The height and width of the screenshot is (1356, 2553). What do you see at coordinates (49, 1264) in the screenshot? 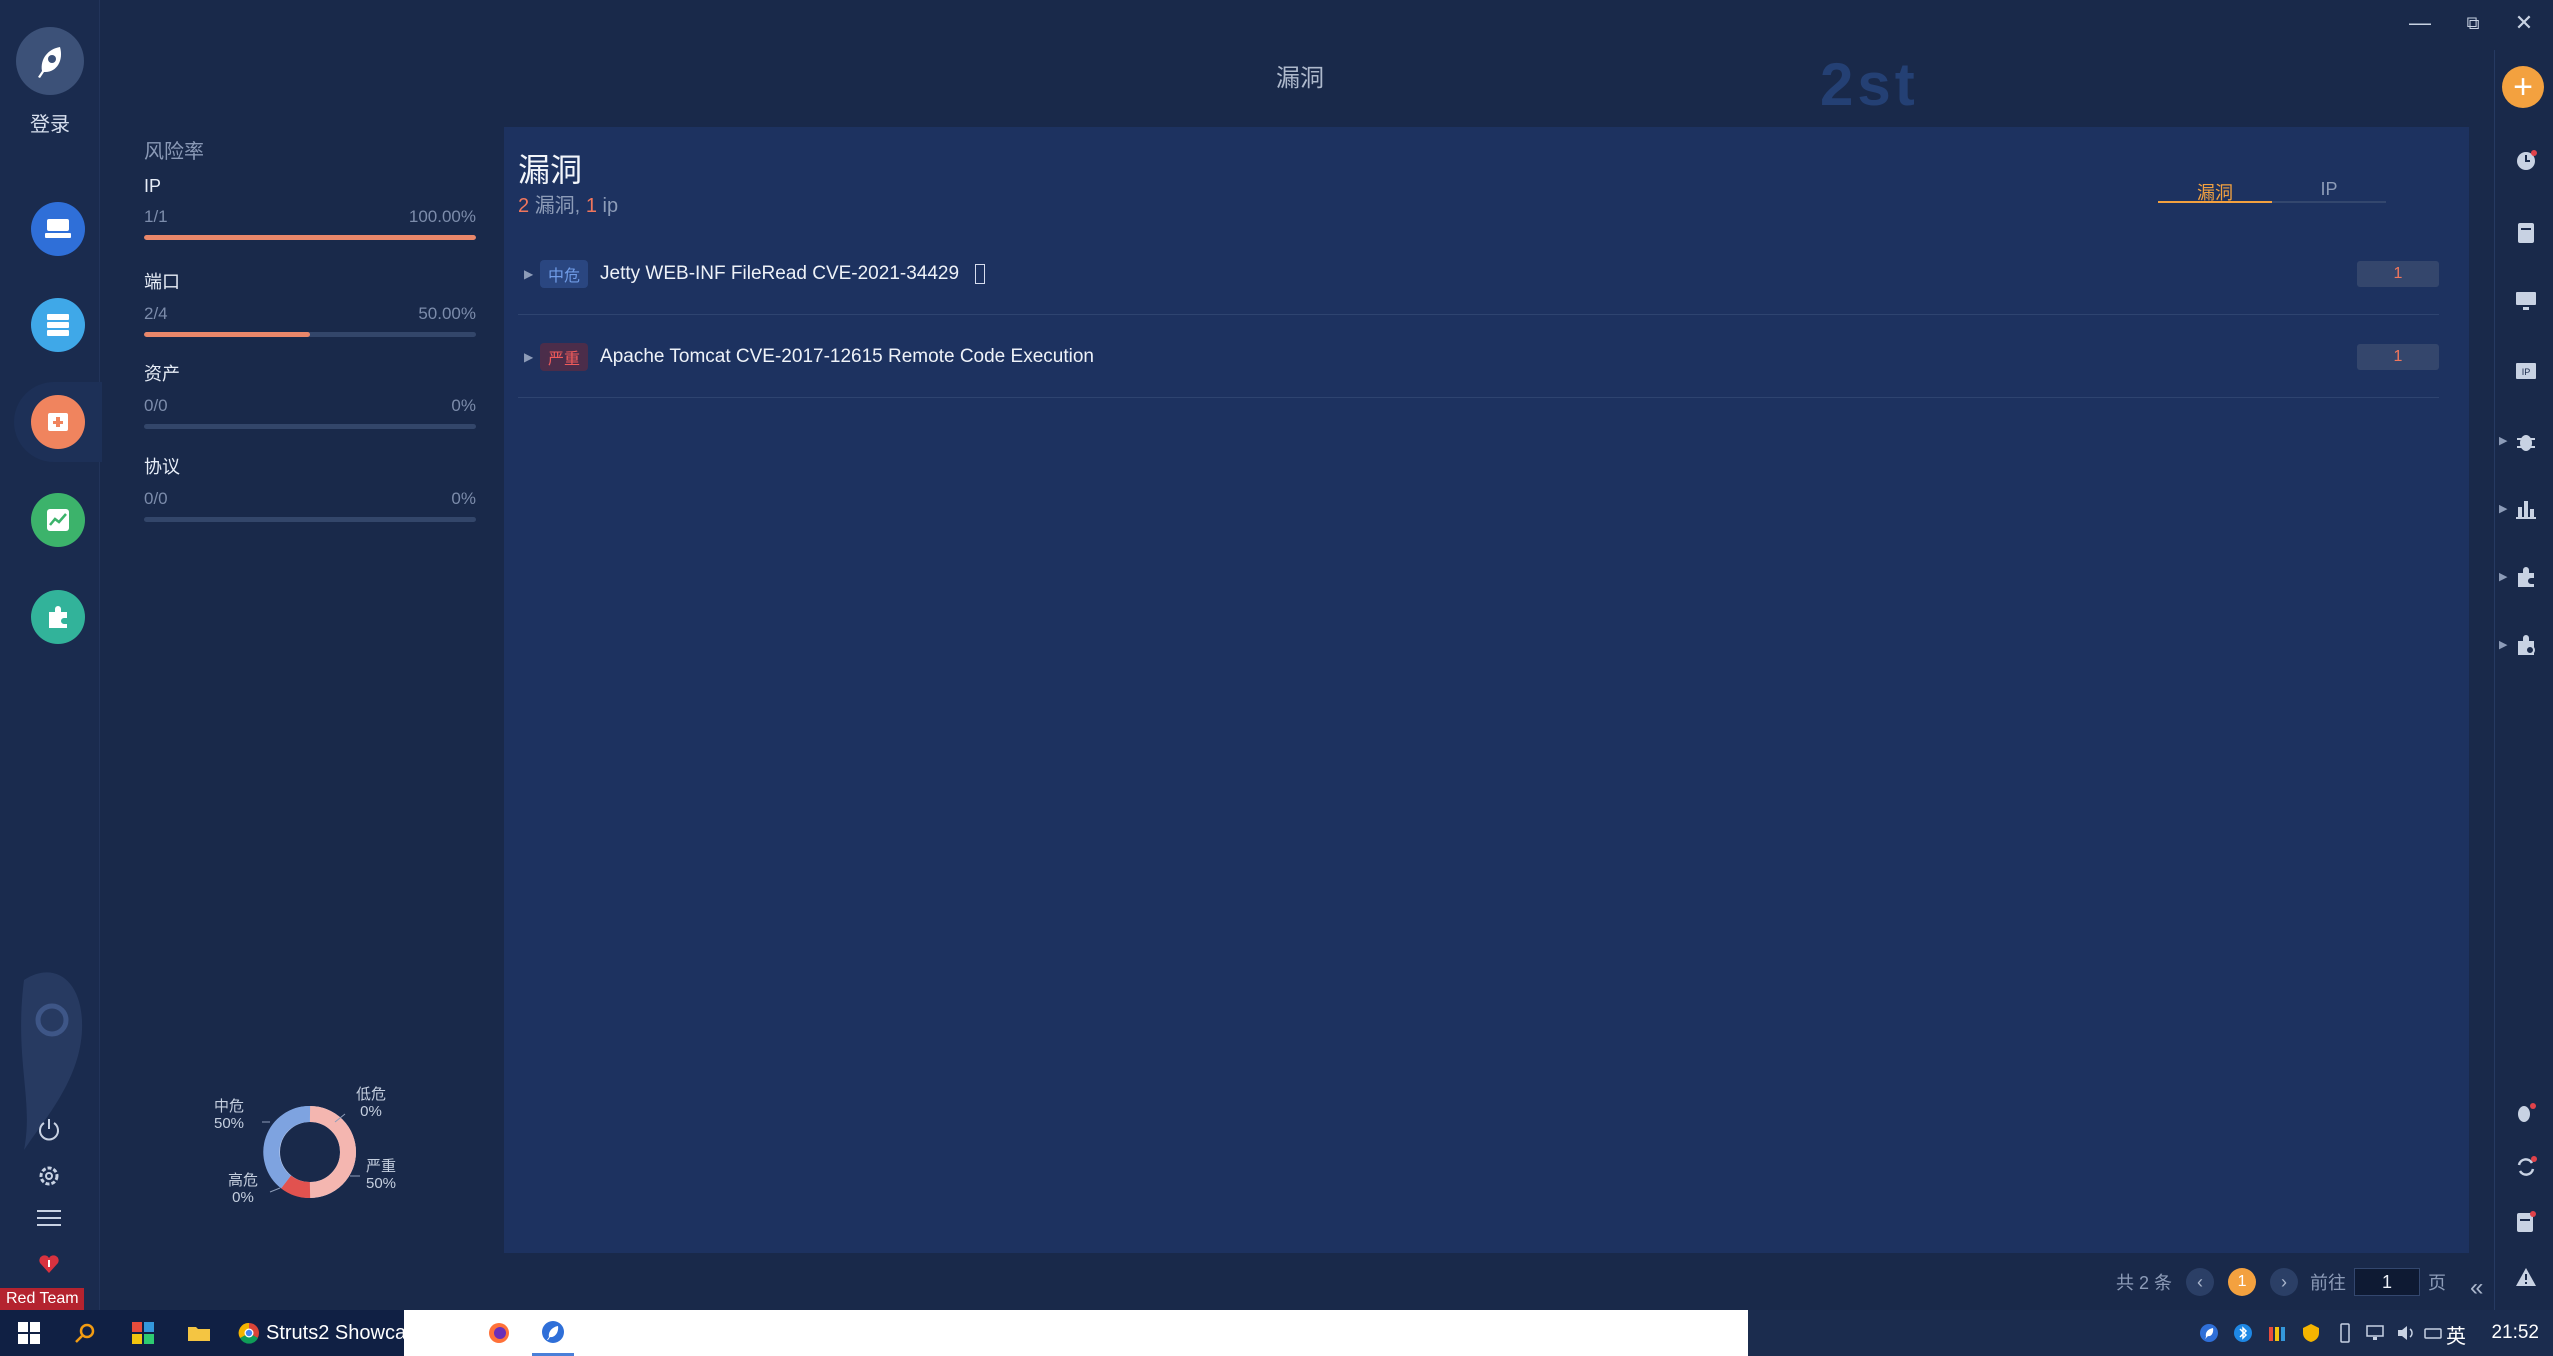
I see `redteam-badge-button` at bounding box center [49, 1264].